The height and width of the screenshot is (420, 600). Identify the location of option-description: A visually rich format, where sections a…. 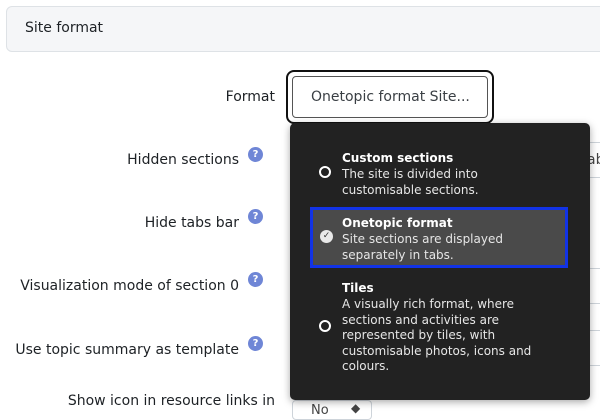
(437, 335).